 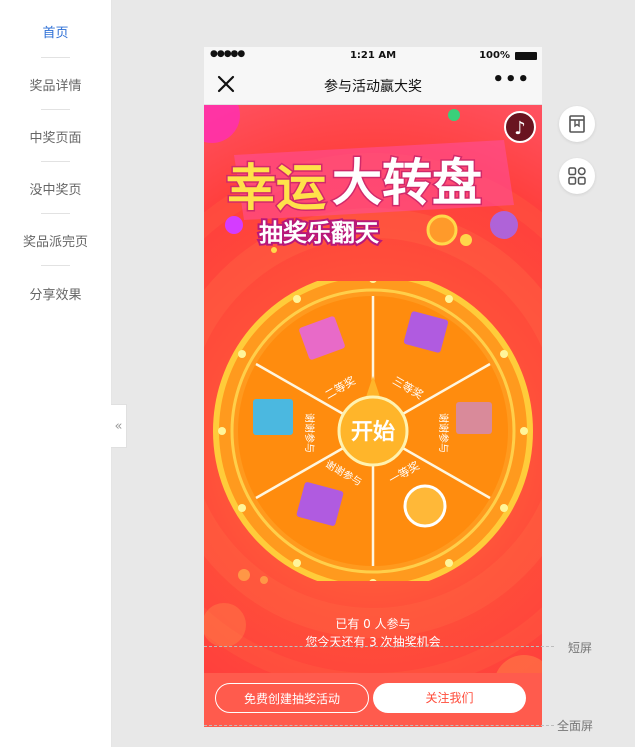 I want to click on full-screen-label: 全面屏, so click(x=575, y=726).